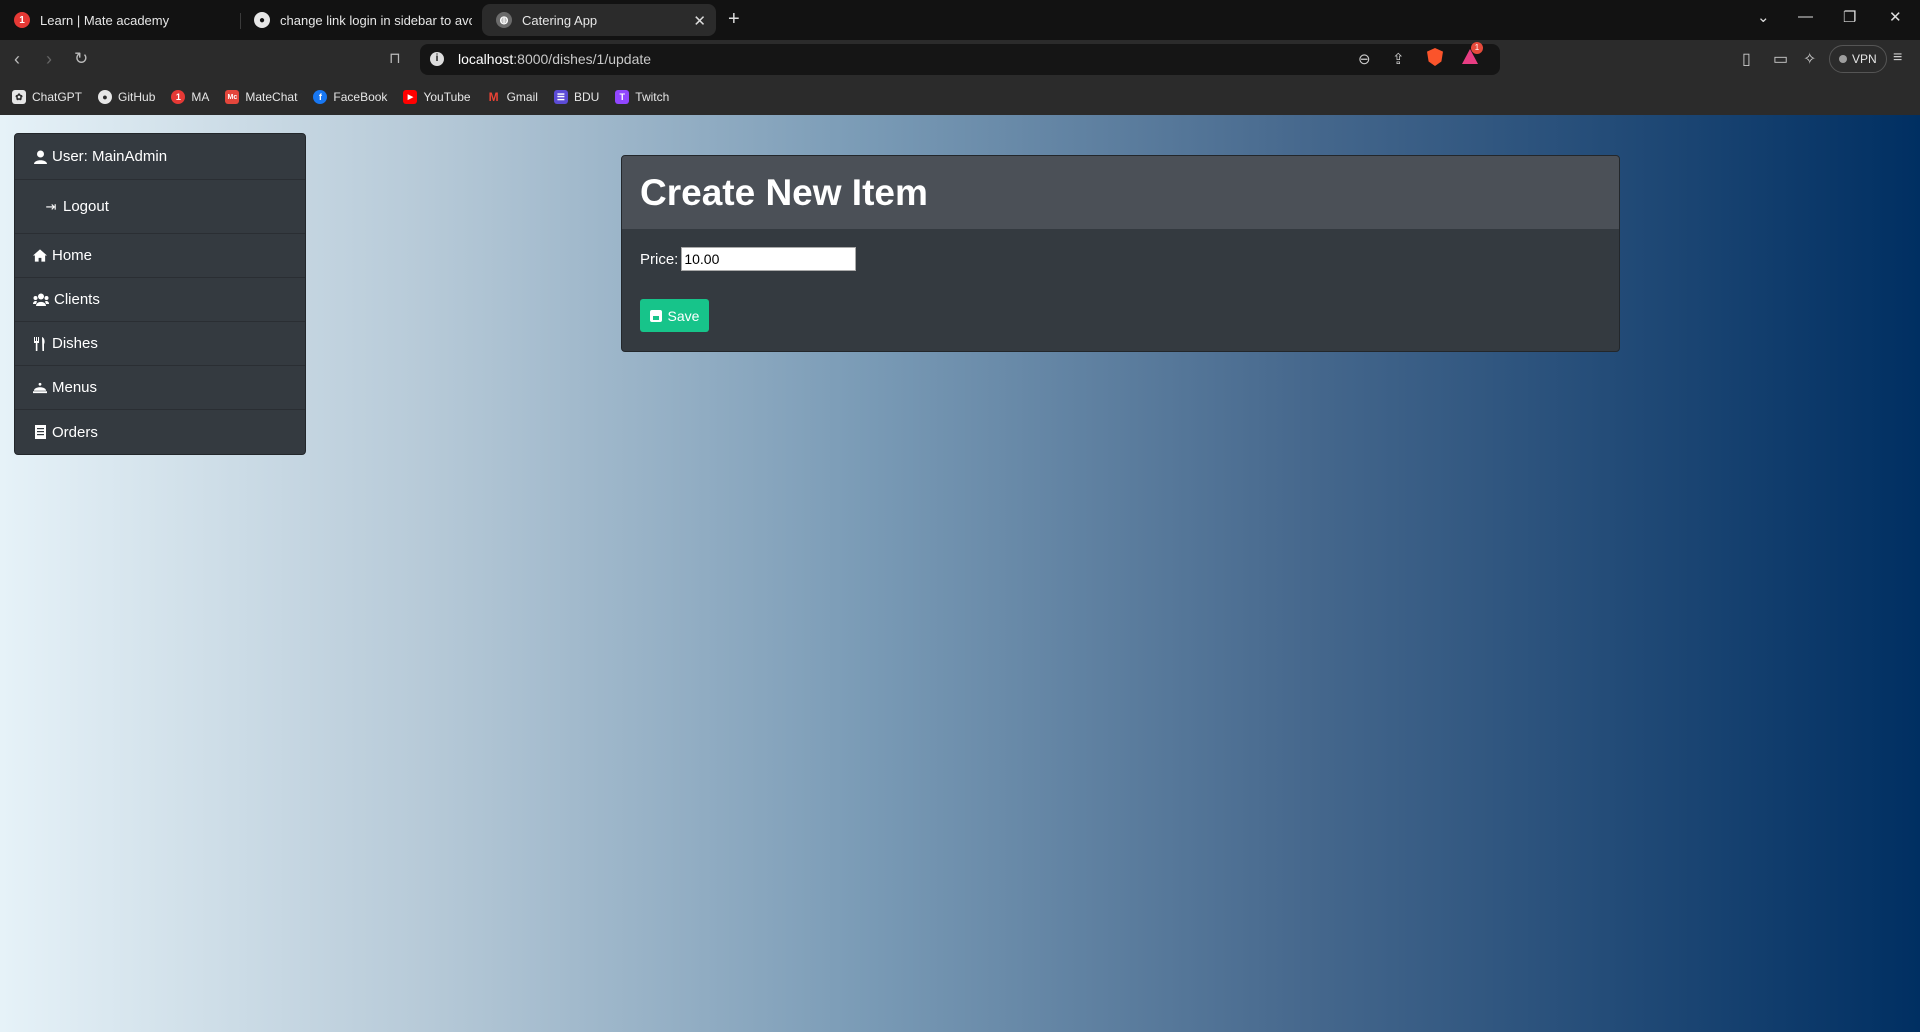 This screenshot has height=1032, width=1920. Describe the element at coordinates (77, 299) in the screenshot. I see `sidebar-item-label: Clients` at that location.